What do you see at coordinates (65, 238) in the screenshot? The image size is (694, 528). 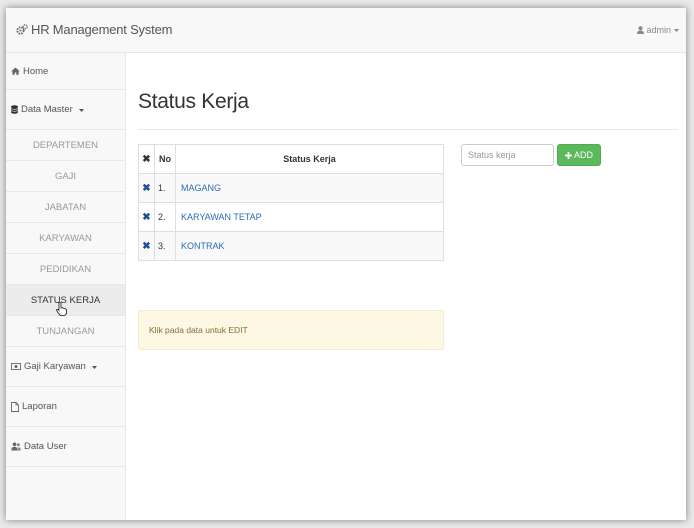 I see `submenu-karyawan: KARYAWAN` at bounding box center [65, 238].